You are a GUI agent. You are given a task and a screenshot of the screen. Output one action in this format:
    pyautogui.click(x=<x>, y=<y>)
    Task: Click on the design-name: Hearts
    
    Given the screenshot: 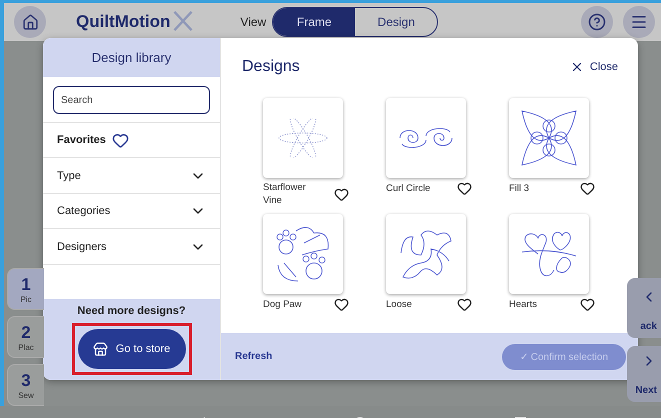 What is the action you would take?
    pyautogui.click(x=523, y=304)
    